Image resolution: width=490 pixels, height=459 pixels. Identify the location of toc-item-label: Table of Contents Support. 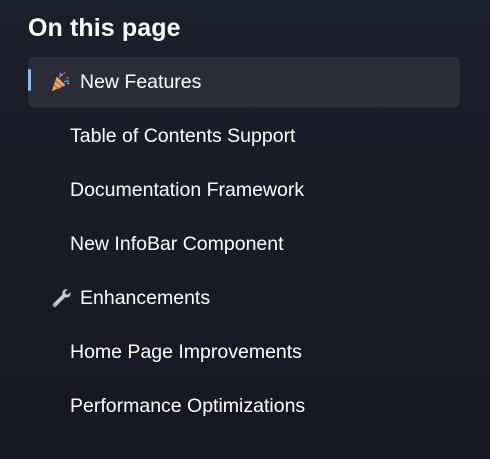
(183, 135).